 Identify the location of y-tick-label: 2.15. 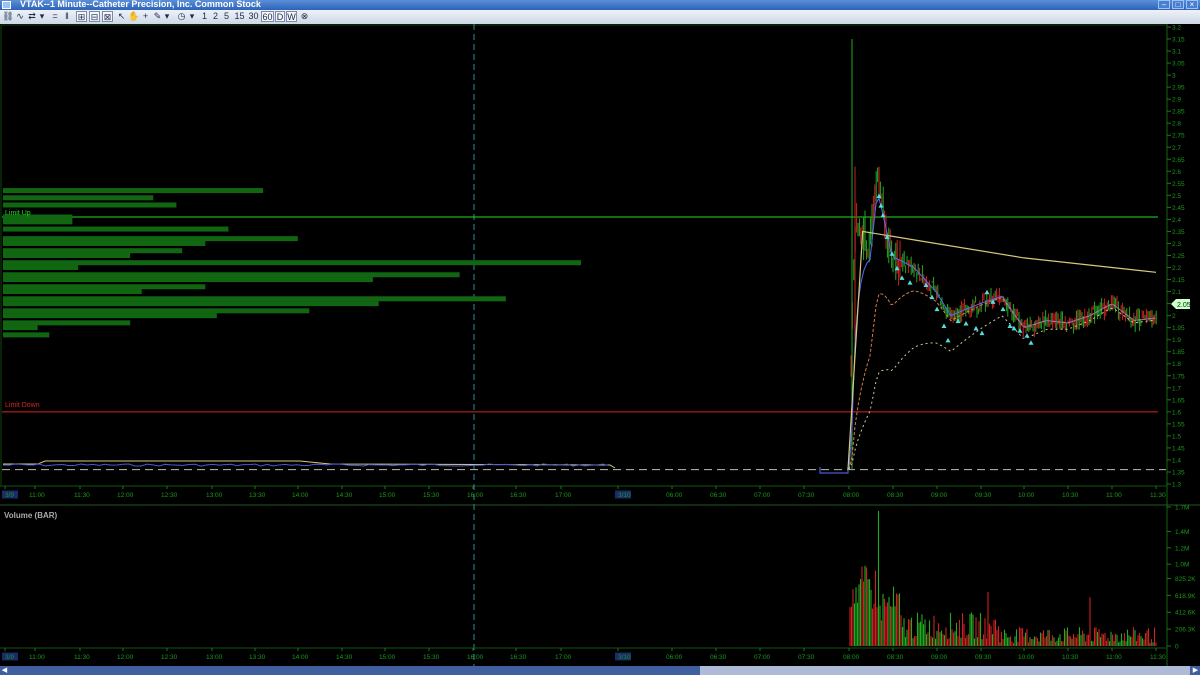
(1178, 280).